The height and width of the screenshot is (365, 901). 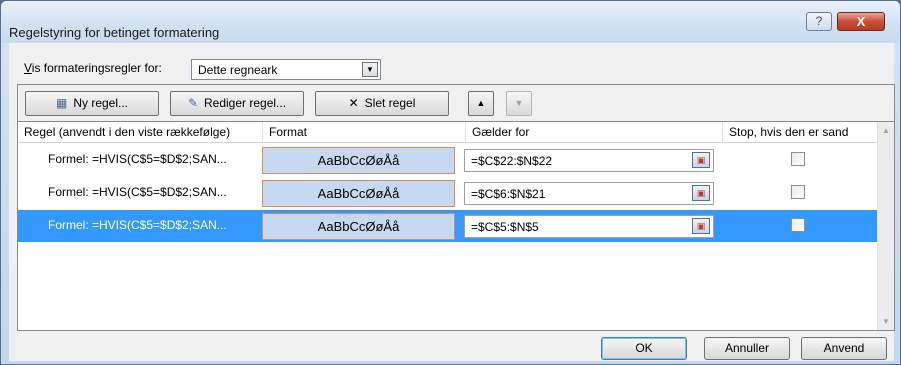 What do you see at coordinates (800, 132) in the screenshot?
I see `column-header-stop: Stop, hvis den er sand` at bounding box center [800, 132].